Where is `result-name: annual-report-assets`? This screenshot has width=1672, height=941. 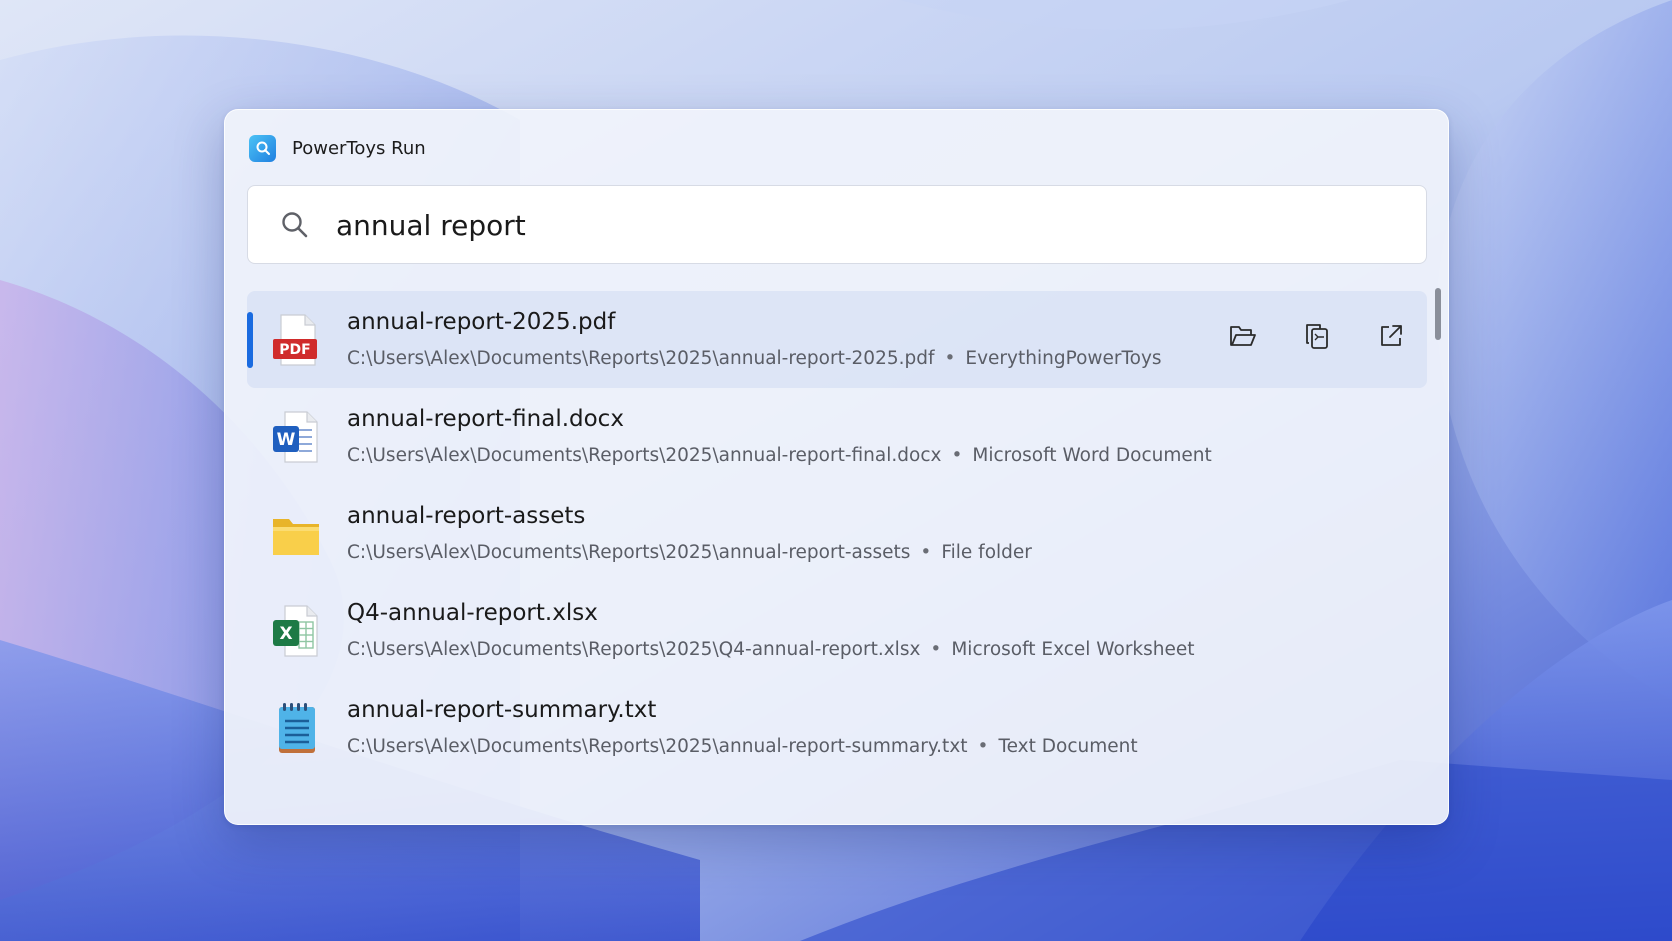
result-name: annual-report-assets is located at coordinates (466, 516).